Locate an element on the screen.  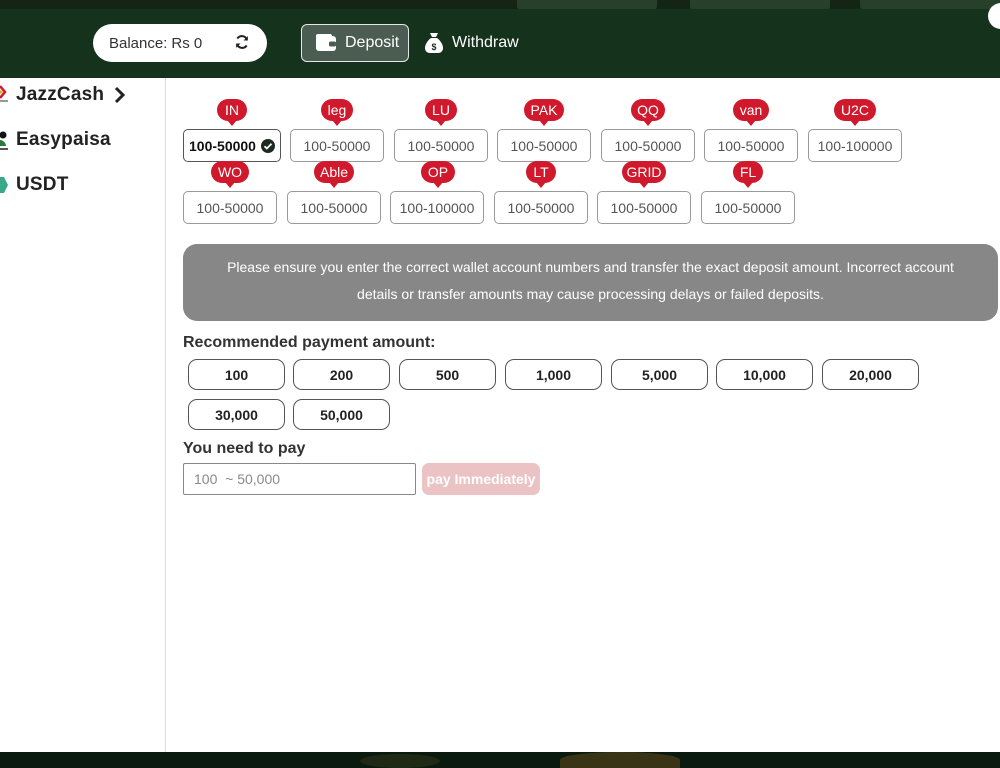
channel-tag: WO is located at coordinates (230, 174).